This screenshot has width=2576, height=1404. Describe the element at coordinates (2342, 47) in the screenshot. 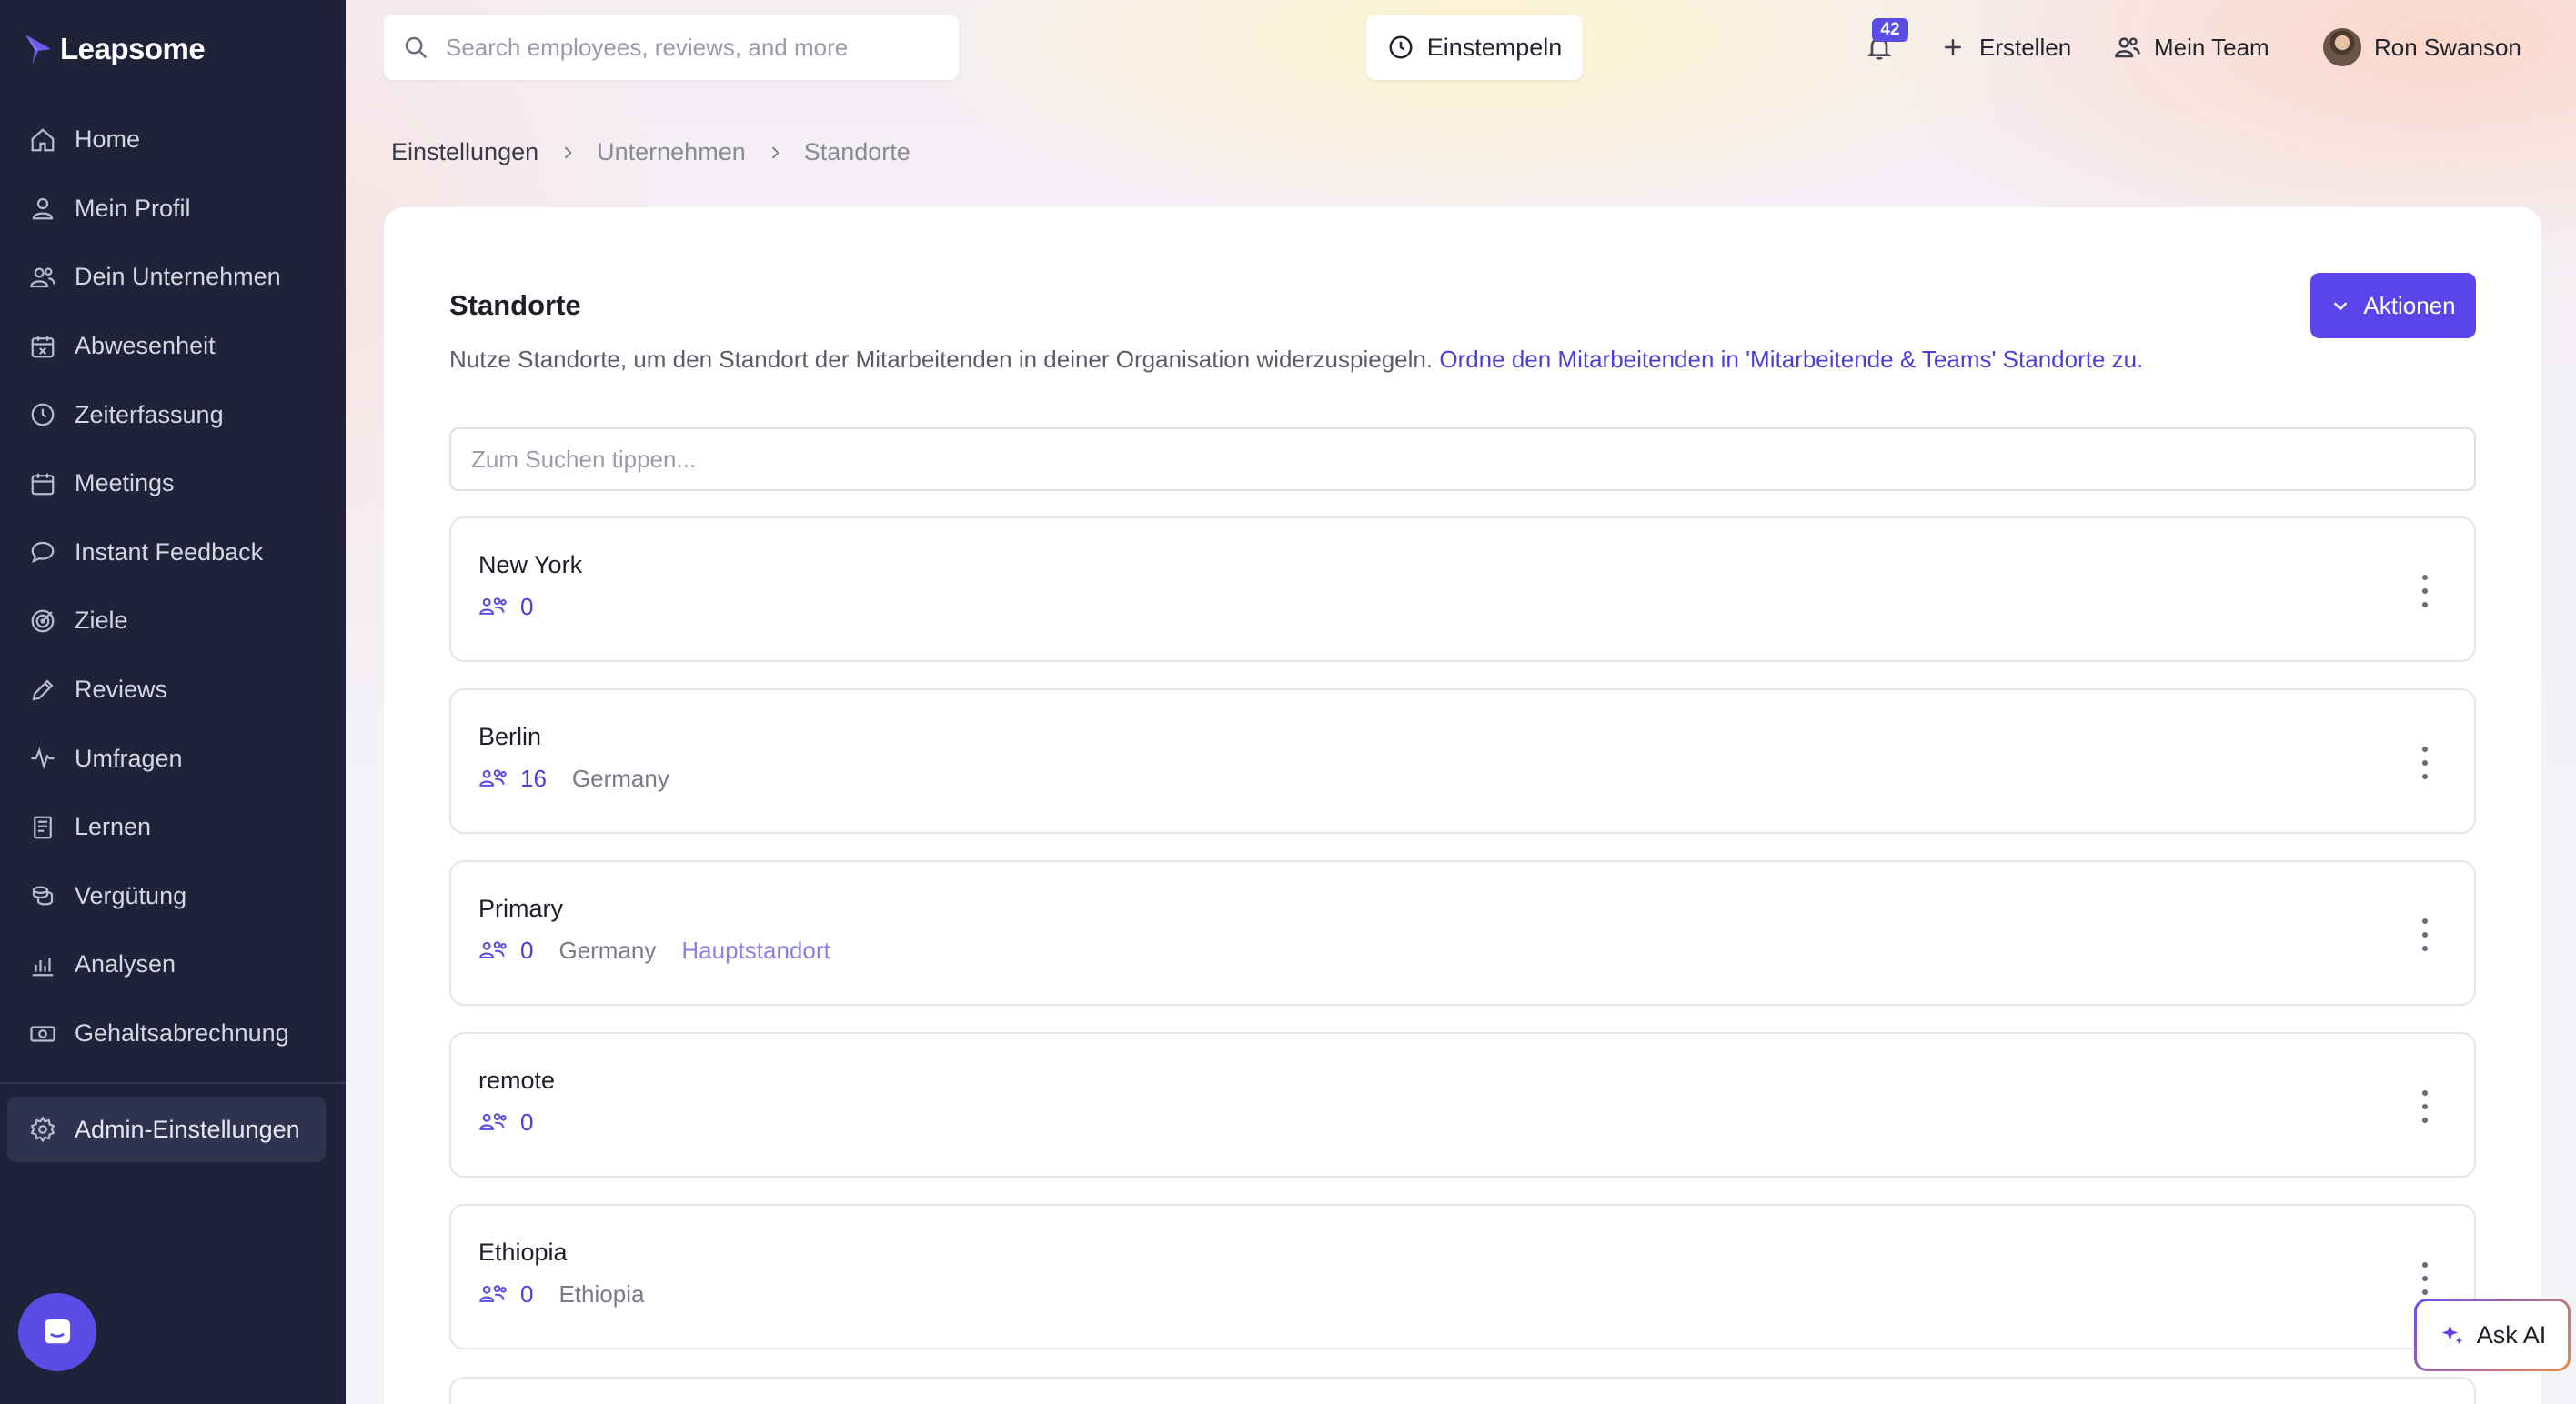

I see `avatar` at that location.